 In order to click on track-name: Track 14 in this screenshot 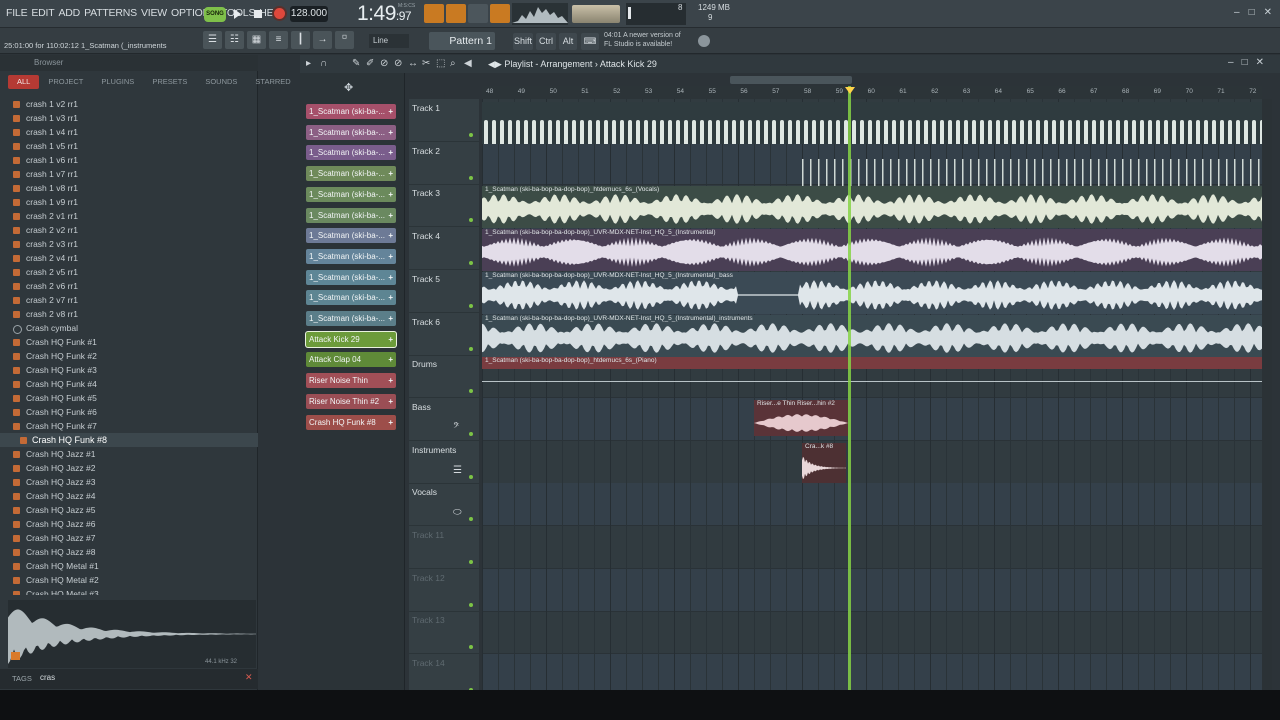, I will do `click(428, 663)`.